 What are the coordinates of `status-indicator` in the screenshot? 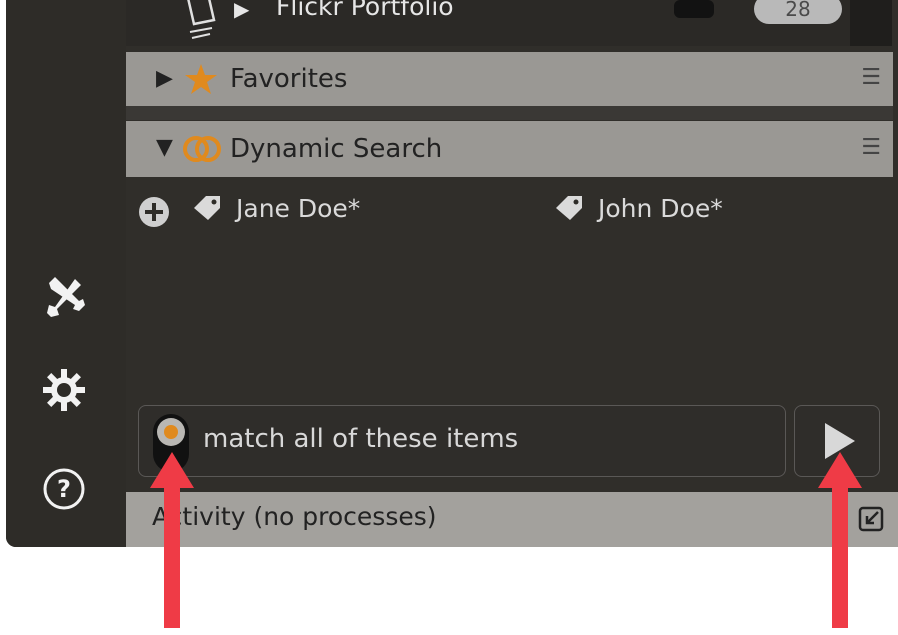 It's located at (694, 9).